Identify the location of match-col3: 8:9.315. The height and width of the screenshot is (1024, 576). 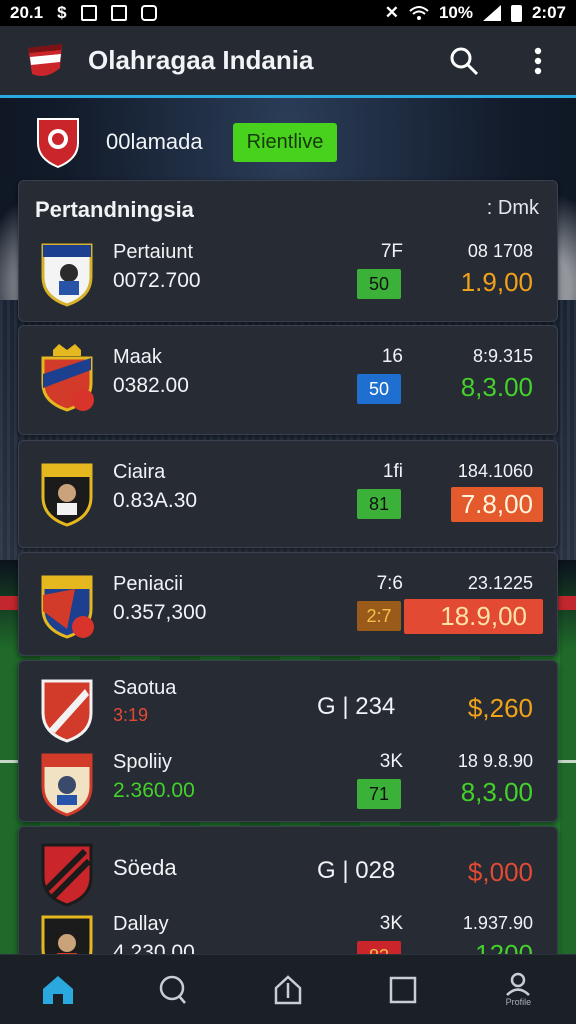
(502, 356).